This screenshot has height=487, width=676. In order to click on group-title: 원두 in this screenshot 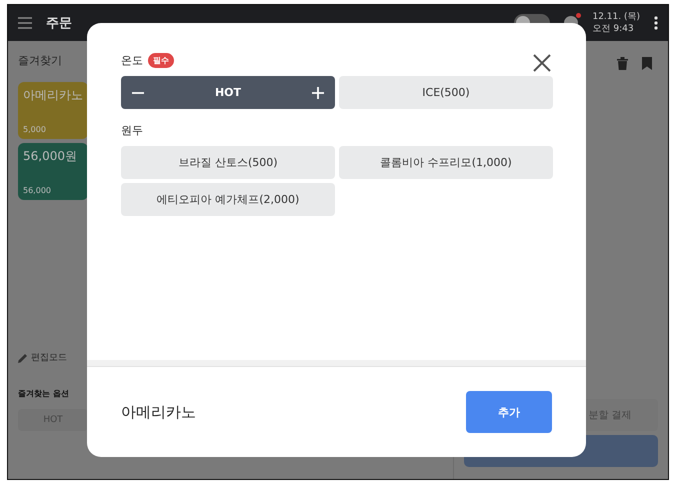, I will do `click(132, 130)`.